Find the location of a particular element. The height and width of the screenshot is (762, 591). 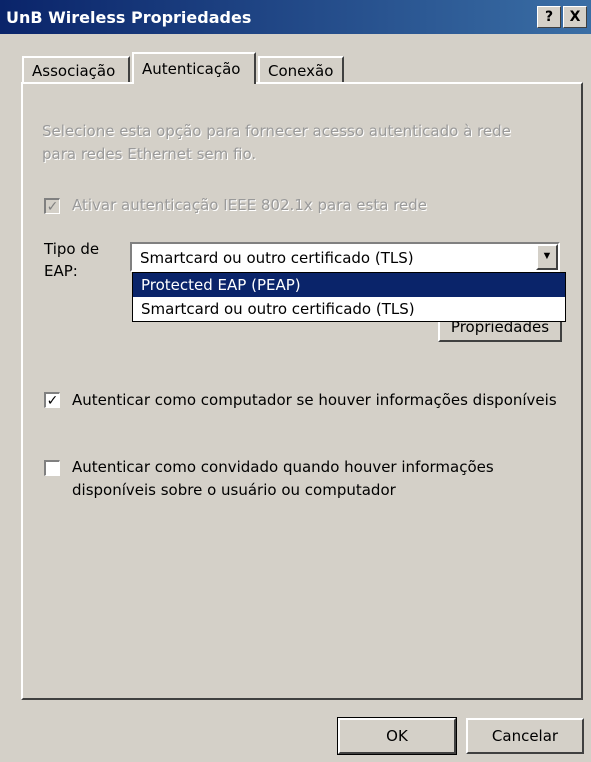

title-bar: UnB Wireless Propriedades ? X is located at coordinates (295, 17).